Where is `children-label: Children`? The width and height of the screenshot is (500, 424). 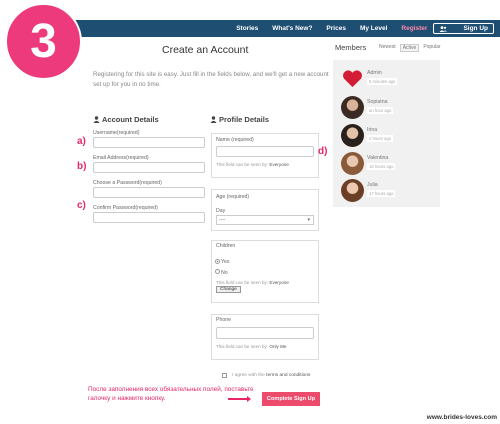
children-label: Children is located at coordinates (226, 246).